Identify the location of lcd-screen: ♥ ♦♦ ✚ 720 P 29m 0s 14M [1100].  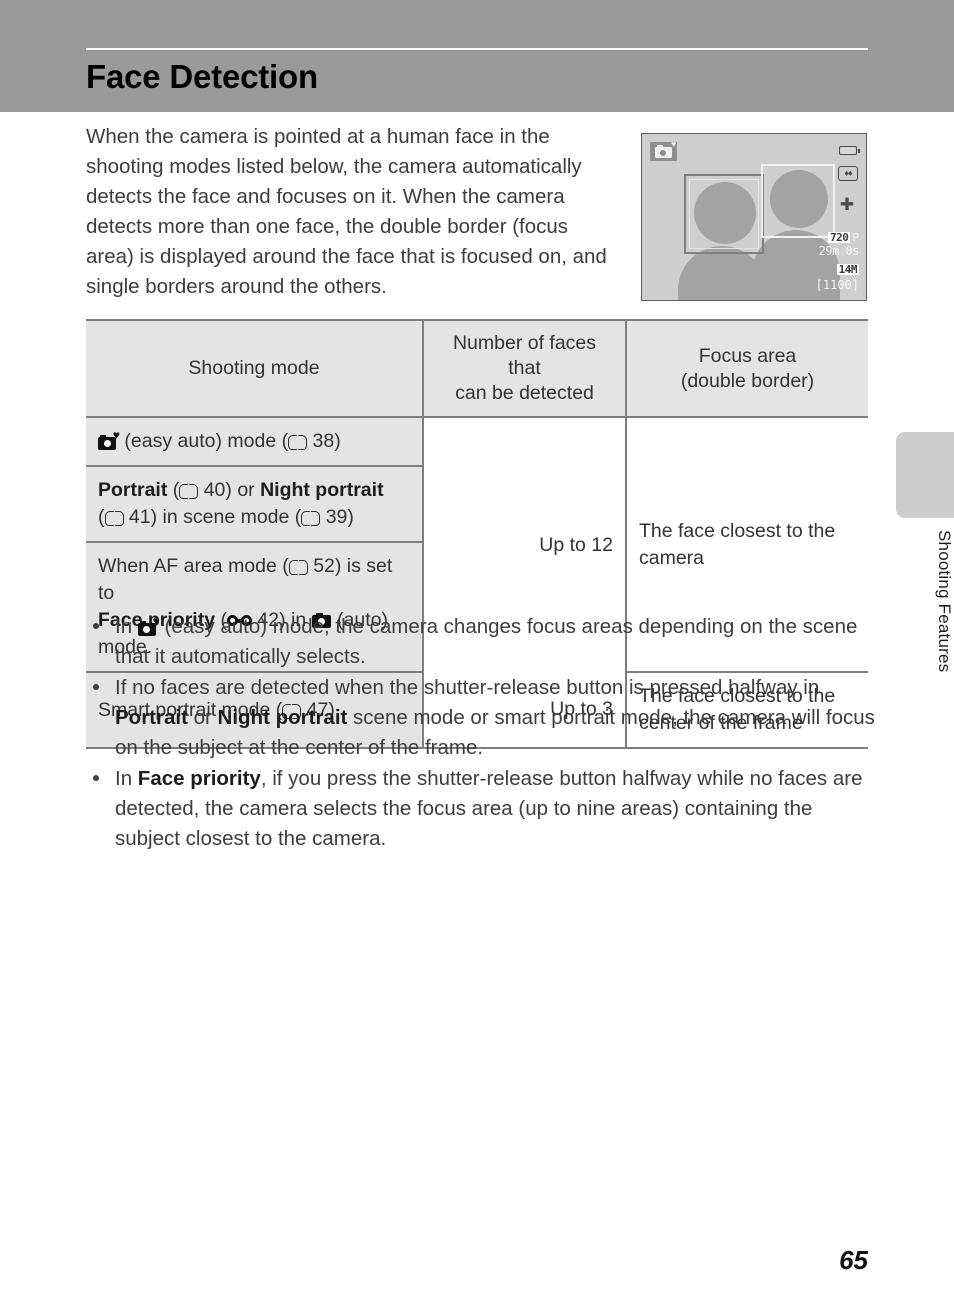
(754, 217).